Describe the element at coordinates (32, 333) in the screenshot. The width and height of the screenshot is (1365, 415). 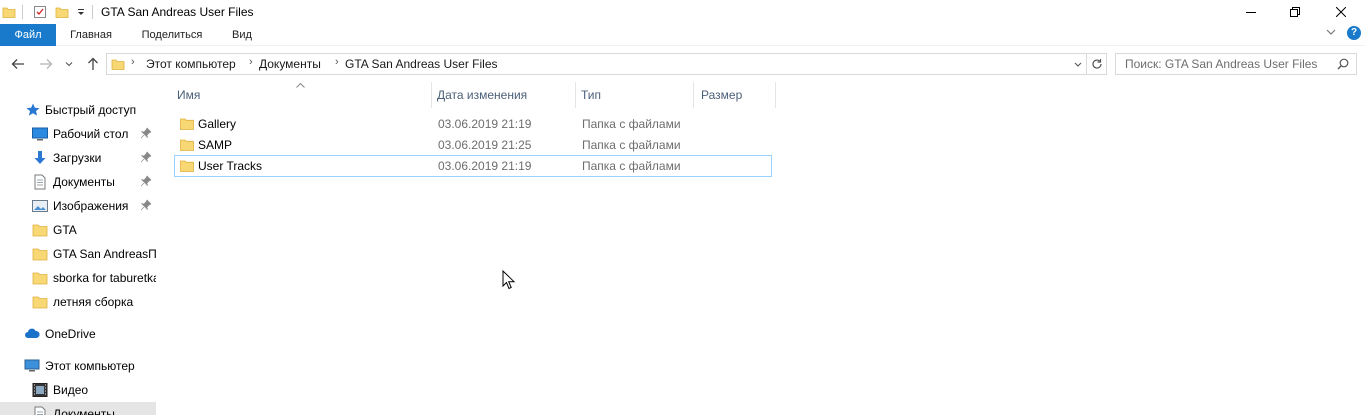
I see `cloud-icon` at that location.